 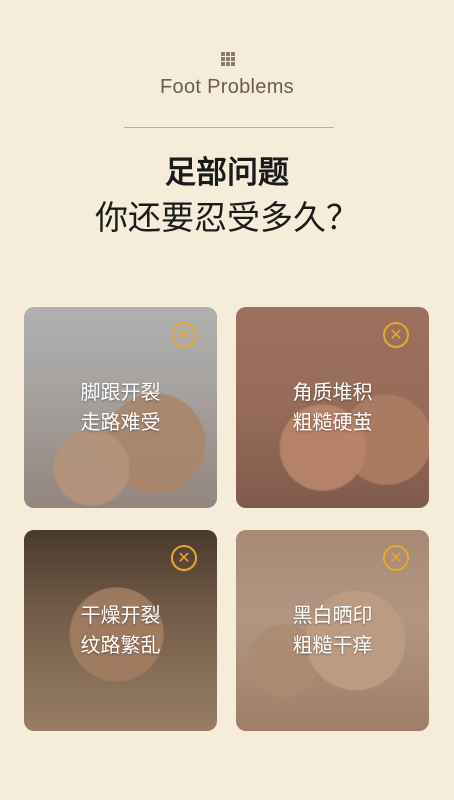 I want to click on grid-dots-icon, so click(x=228, y=59).